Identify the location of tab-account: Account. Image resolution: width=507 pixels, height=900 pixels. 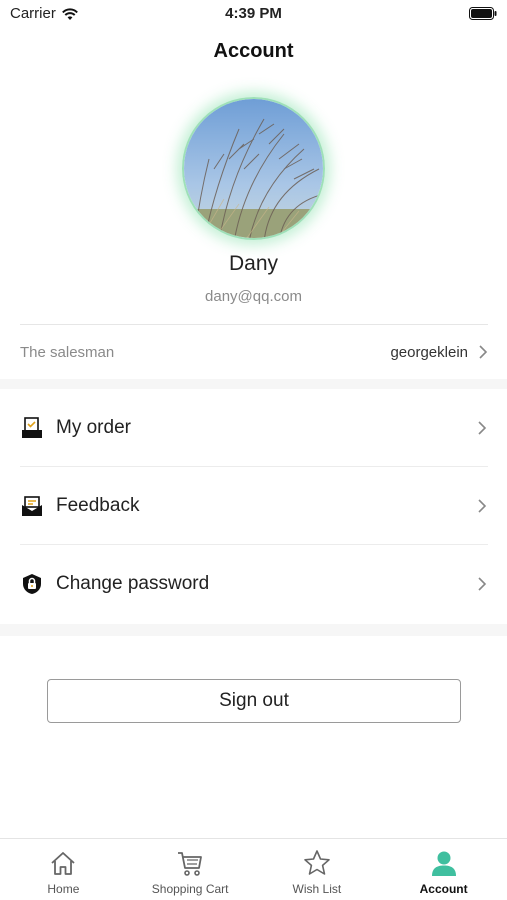
(443, 869).